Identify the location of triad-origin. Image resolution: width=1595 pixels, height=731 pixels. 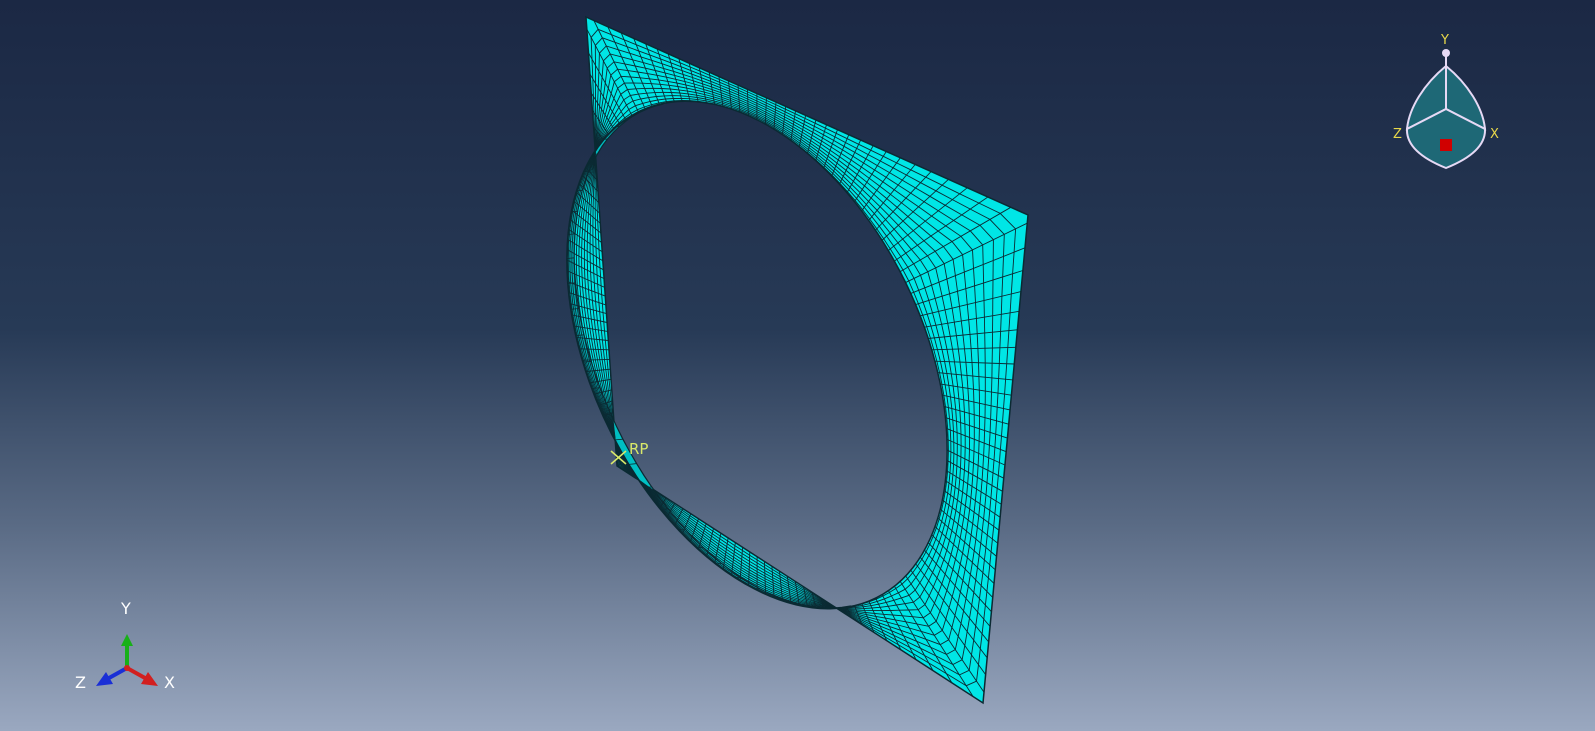
(127, 668).